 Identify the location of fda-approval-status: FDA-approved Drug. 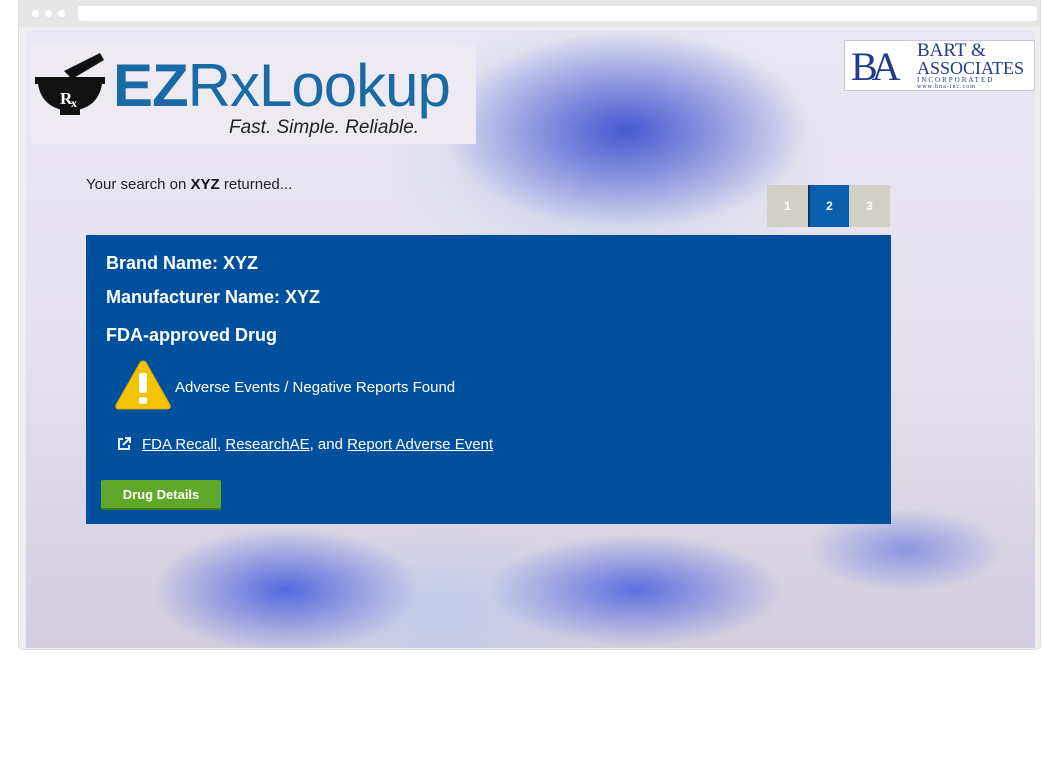
(191, 335).